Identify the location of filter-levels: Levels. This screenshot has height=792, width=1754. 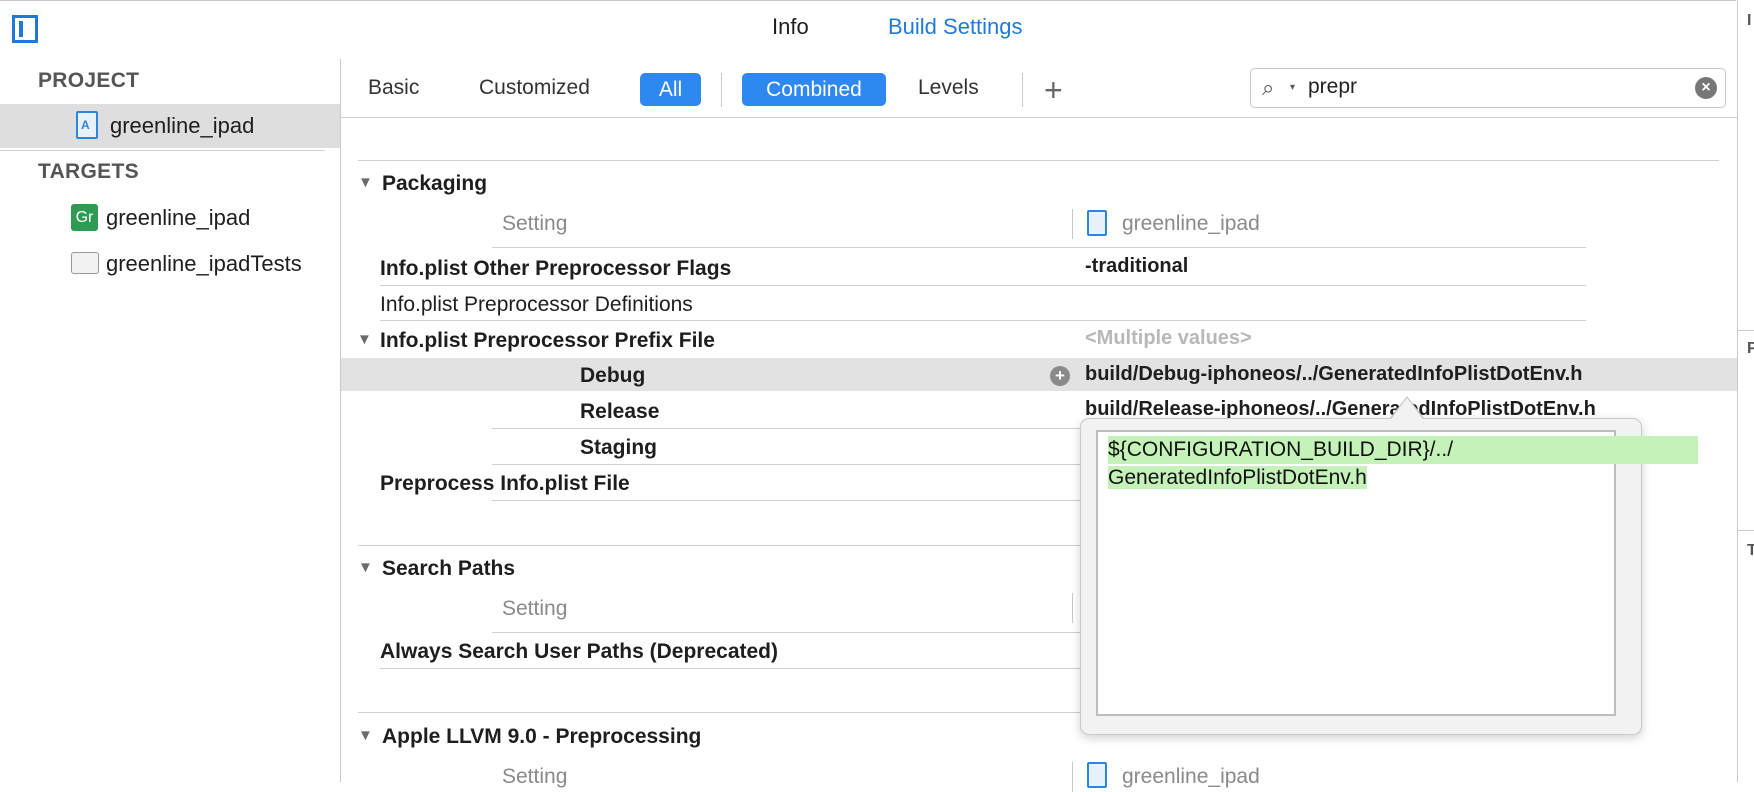
(948, 88).